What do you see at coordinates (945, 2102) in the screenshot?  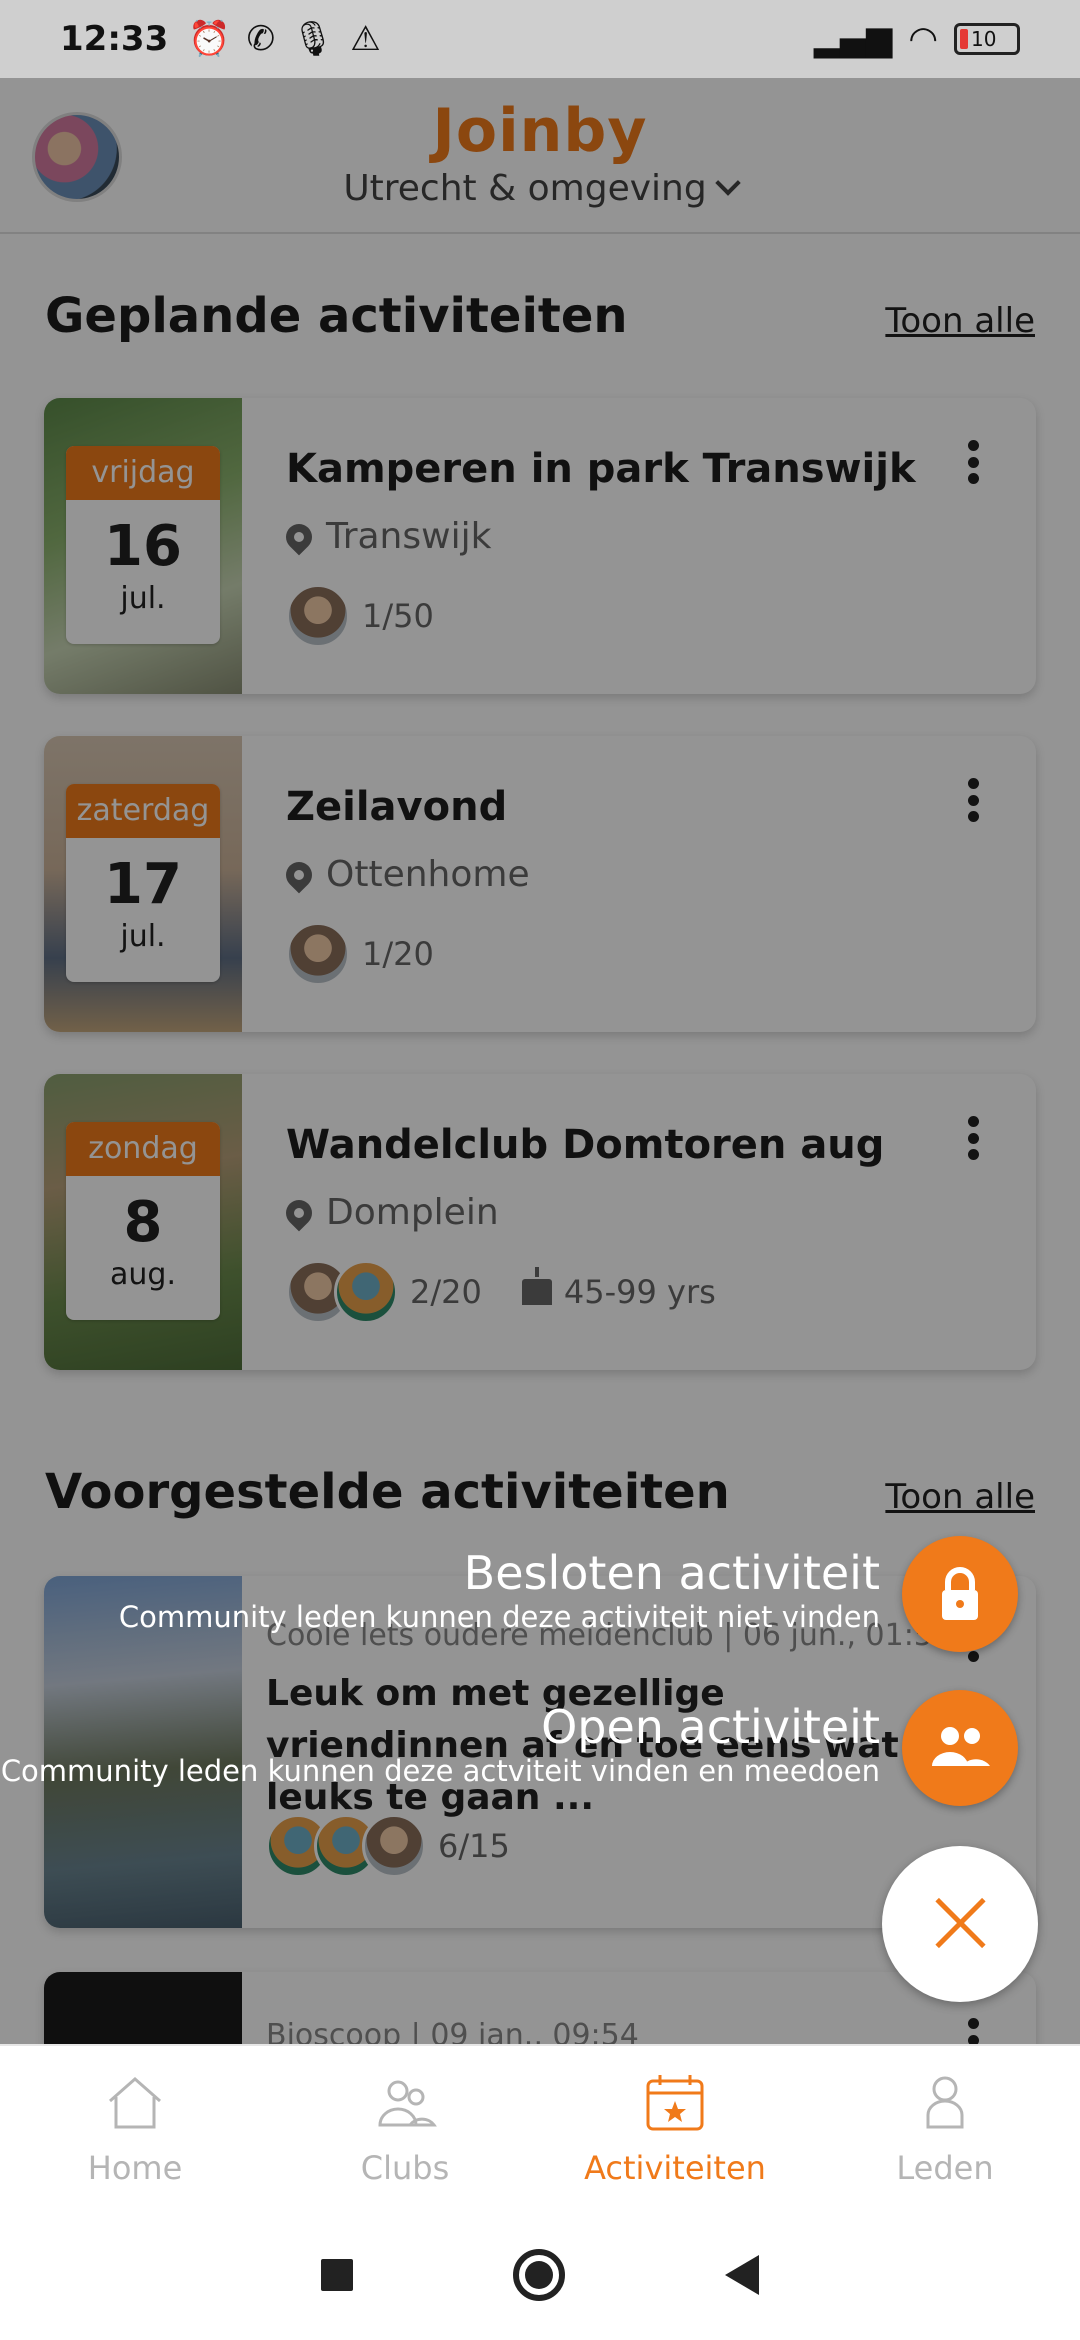 I see `person-icon` at bounding box center [945, 2102].